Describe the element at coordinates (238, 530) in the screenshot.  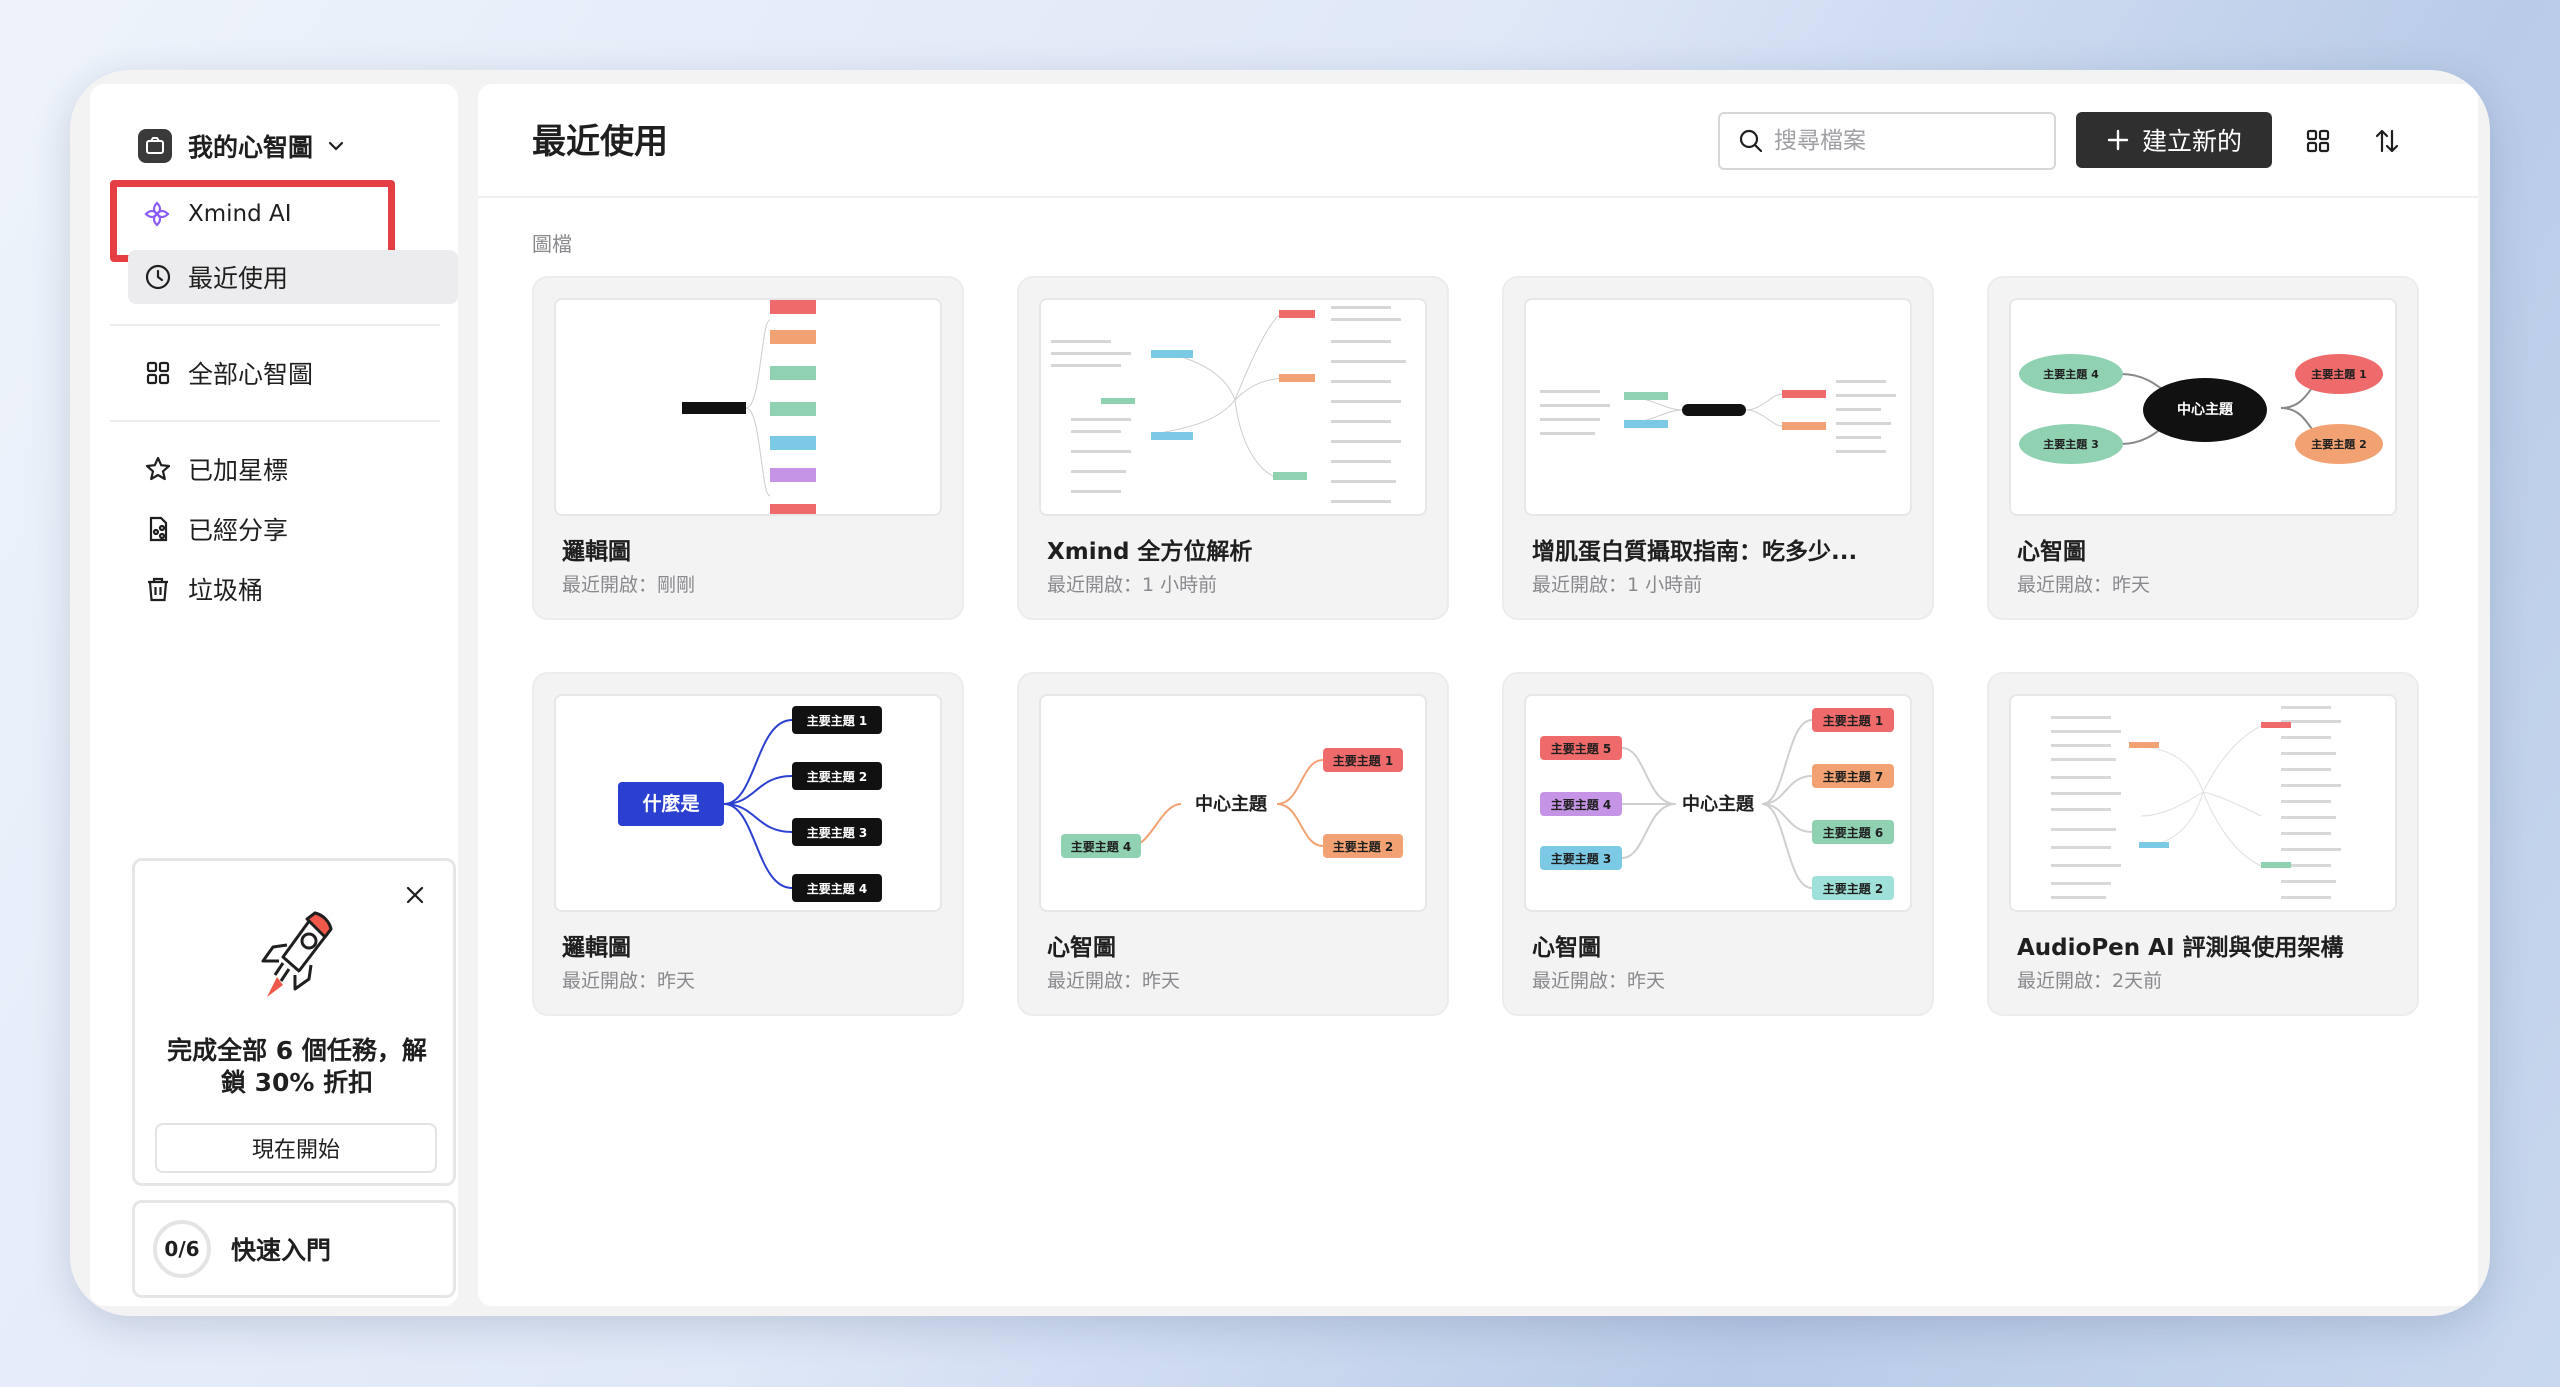
I see `sidebar-item-label: 已經分享` at that location.